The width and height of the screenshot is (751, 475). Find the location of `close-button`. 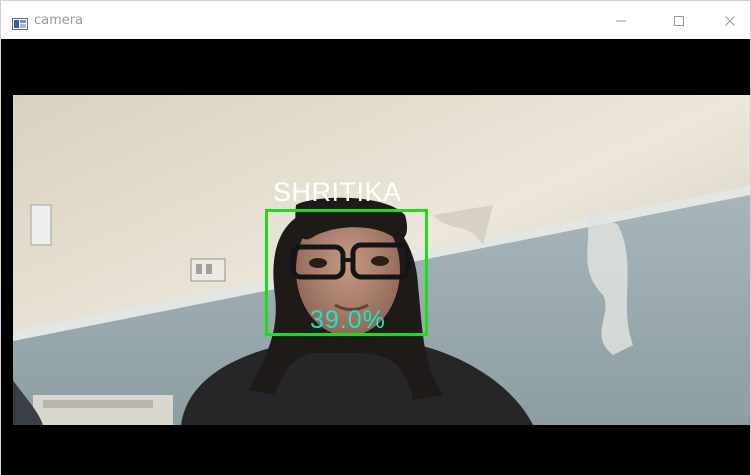

close-button is located at coordinates (729, 21).